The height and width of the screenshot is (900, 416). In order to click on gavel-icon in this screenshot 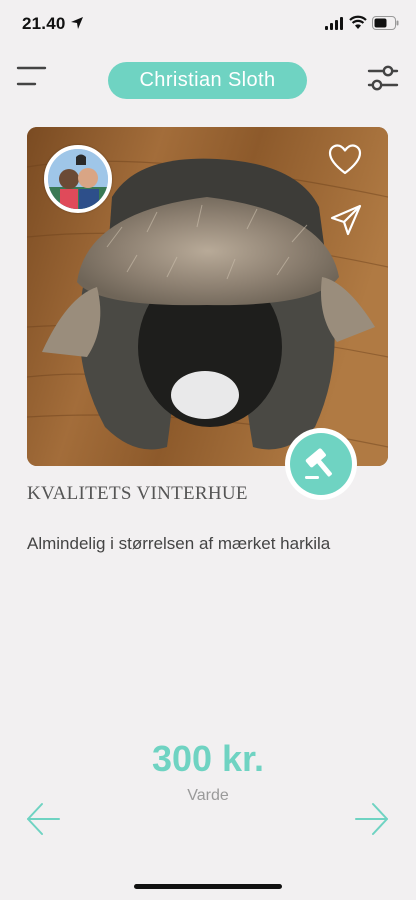, I will do `click(318, 463)`.